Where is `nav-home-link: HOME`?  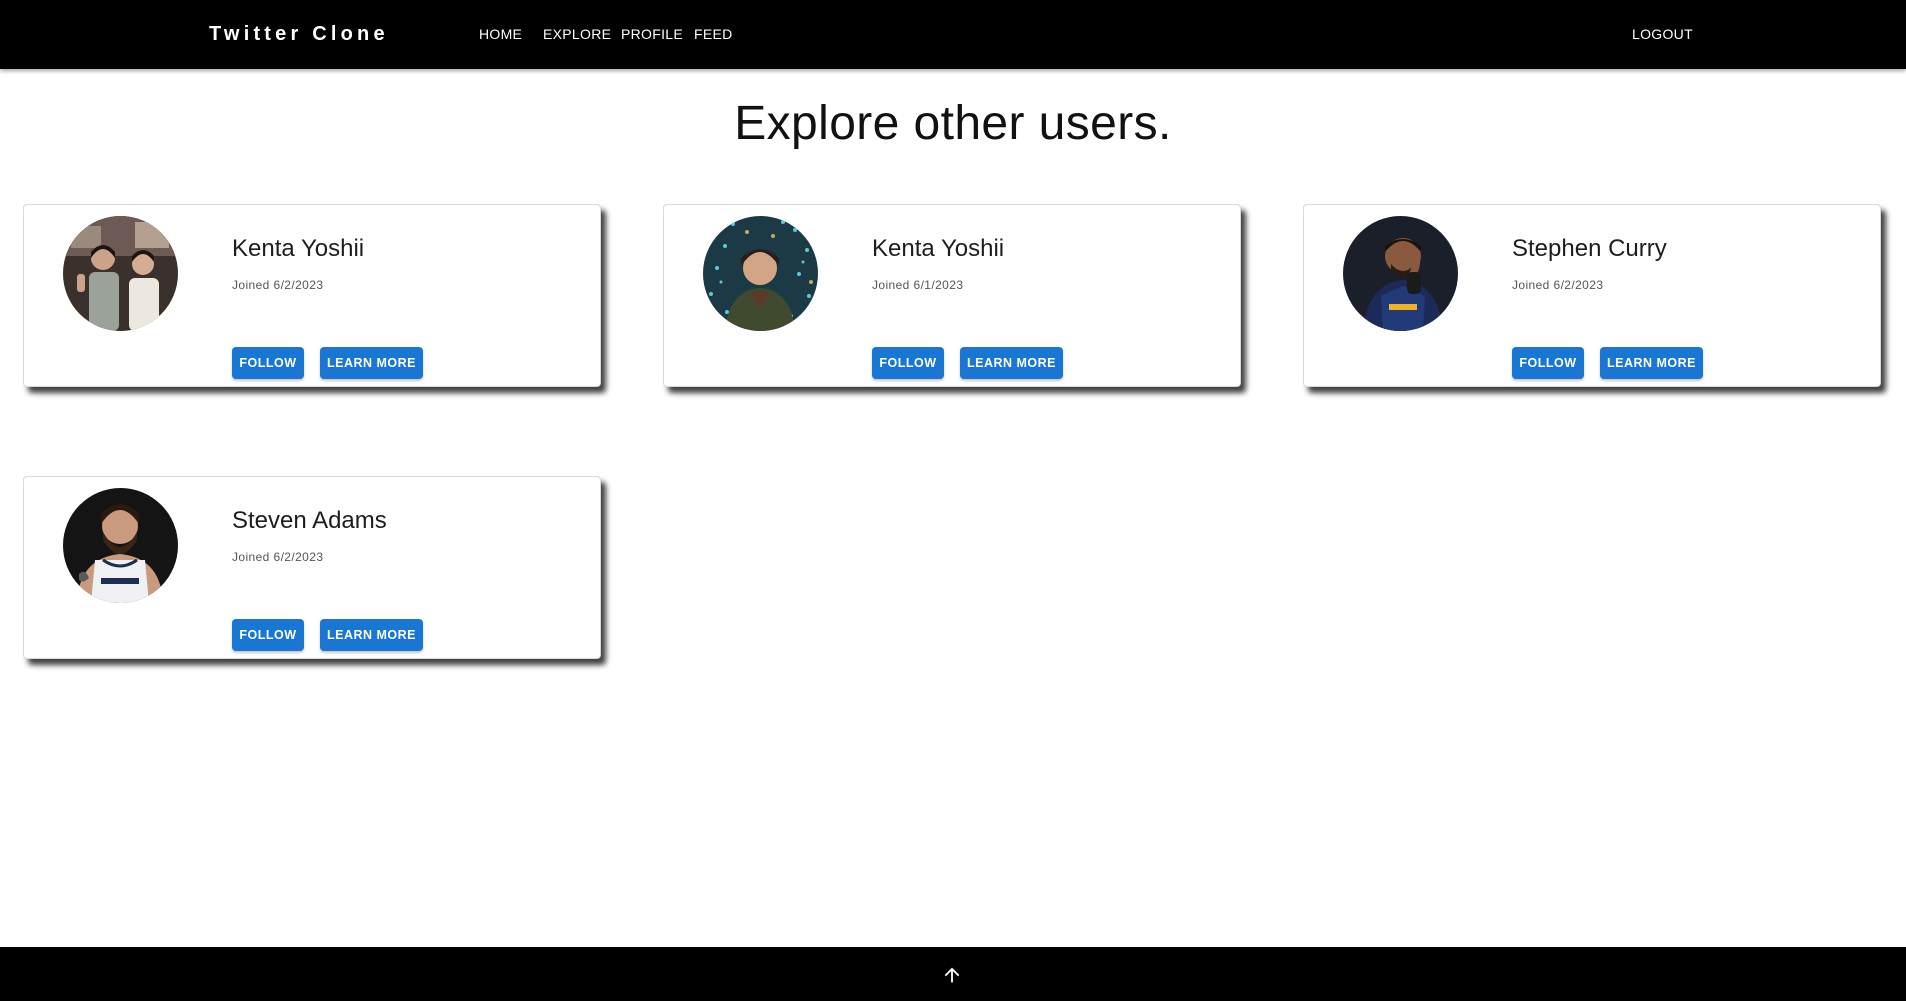 nav-home-link: HOME is located at coordinates (500, 34).